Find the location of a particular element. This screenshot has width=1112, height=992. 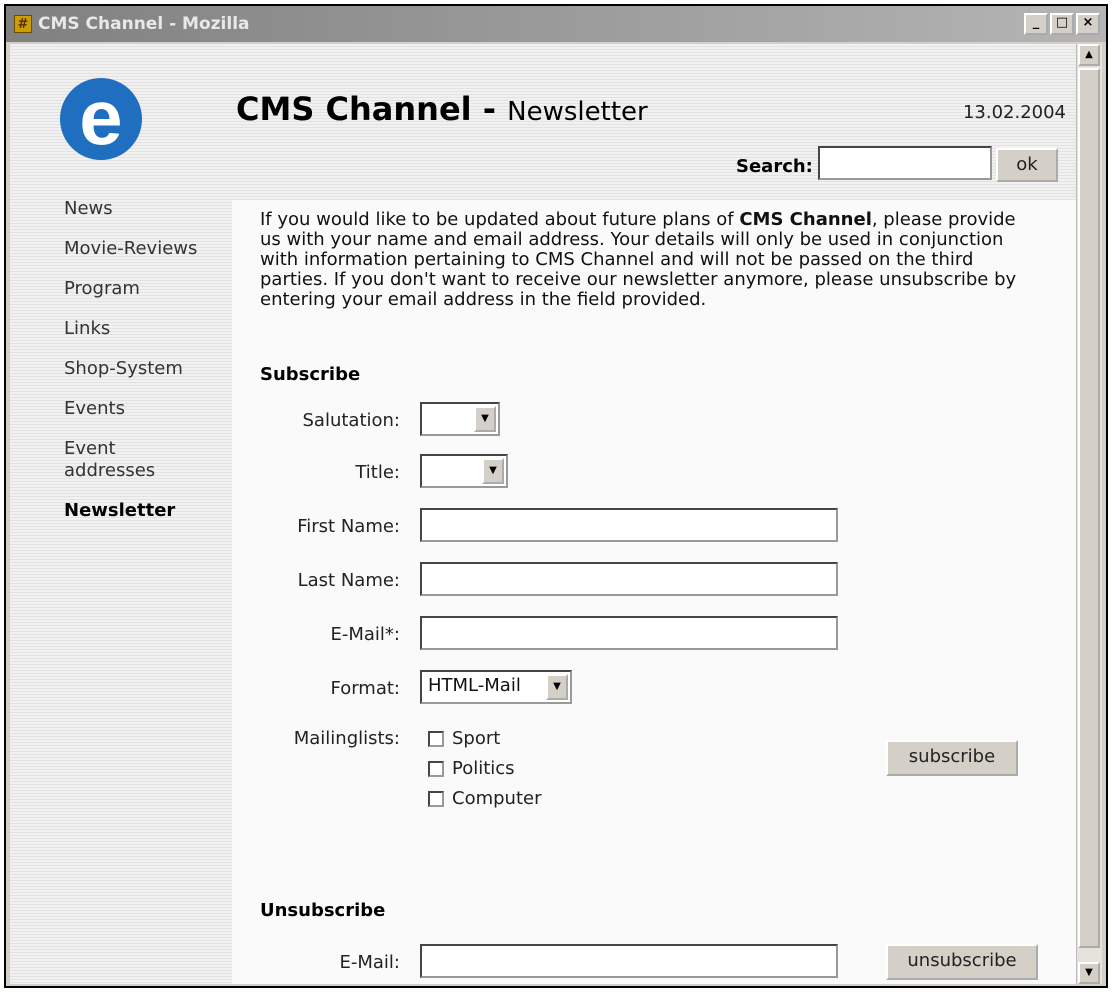

search-input is located at coordinates (905, 163).